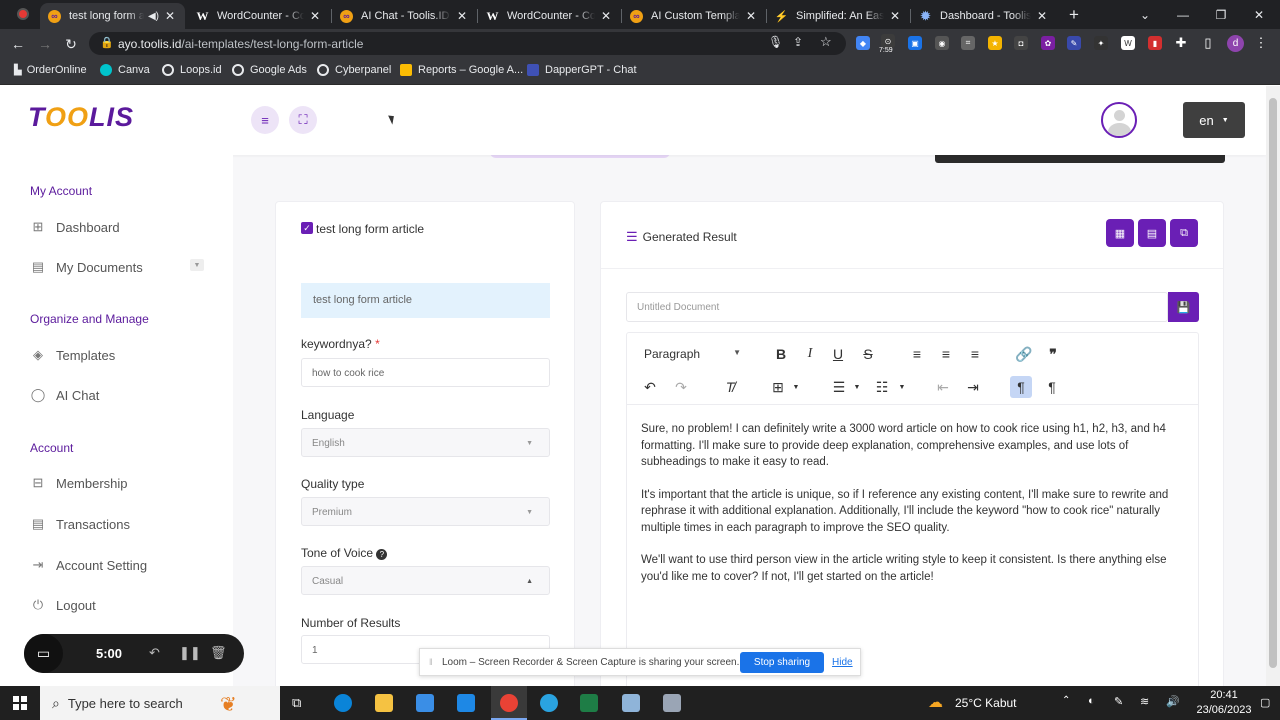  Describe the element at coordinates (1155, 43) in the screenshot. I see `extension-icon-12: ▮` at that location.